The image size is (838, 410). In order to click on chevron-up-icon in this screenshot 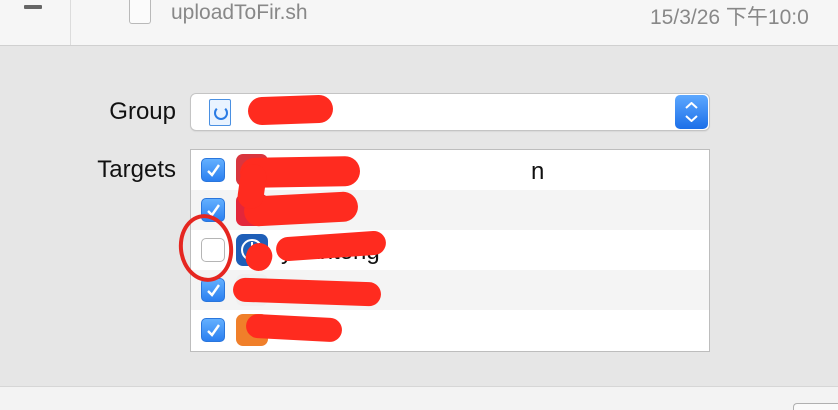, I will do `click(691, 105)`.